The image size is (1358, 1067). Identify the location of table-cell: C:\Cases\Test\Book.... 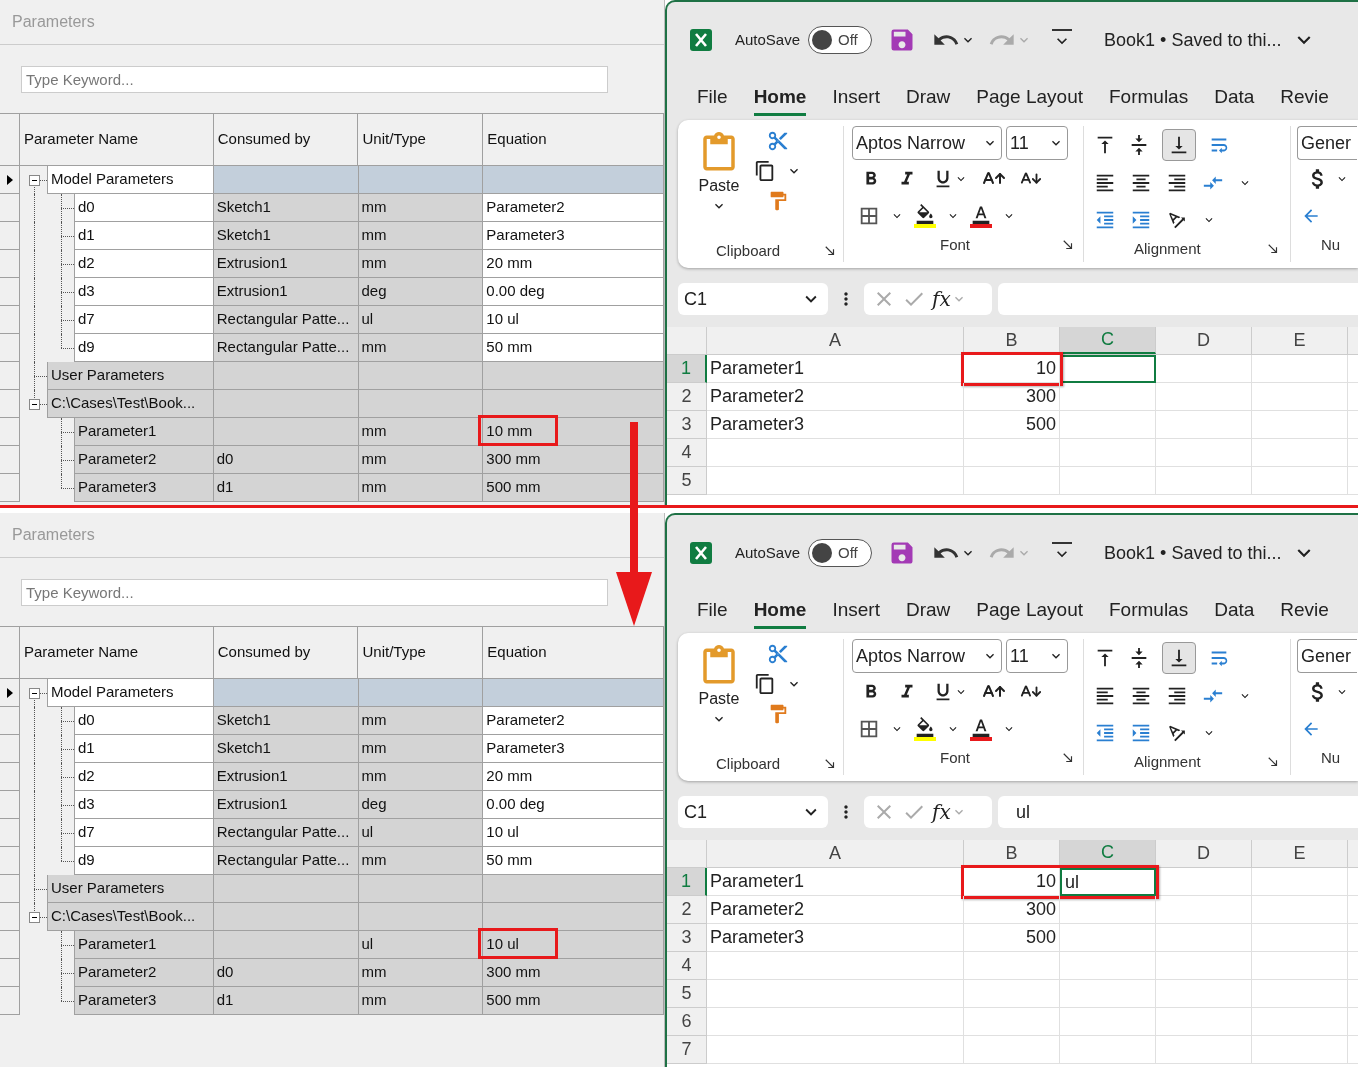
(130, 917).